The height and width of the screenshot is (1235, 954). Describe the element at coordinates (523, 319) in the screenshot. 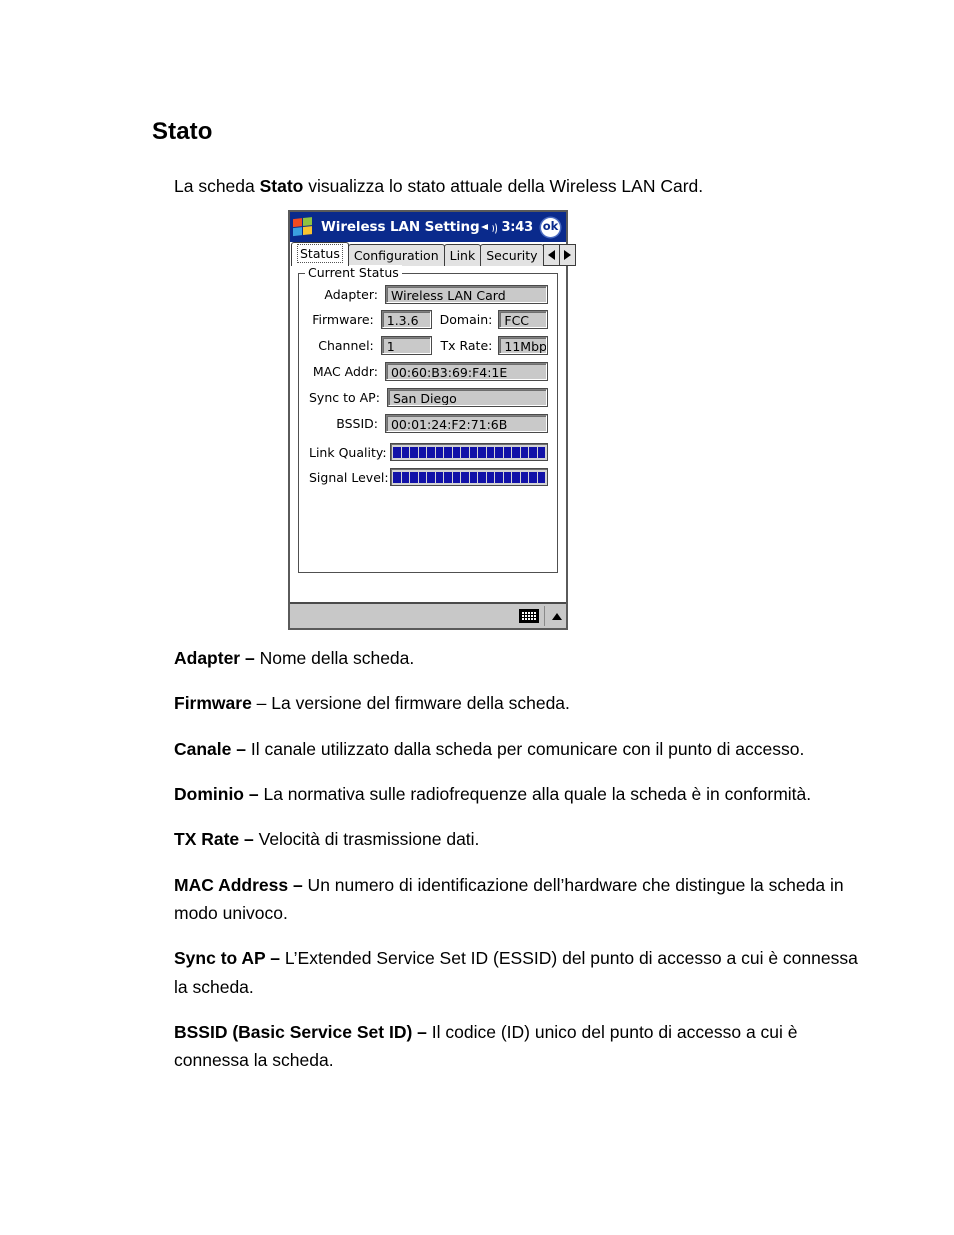

I see `domain-value: FCC` at that location.